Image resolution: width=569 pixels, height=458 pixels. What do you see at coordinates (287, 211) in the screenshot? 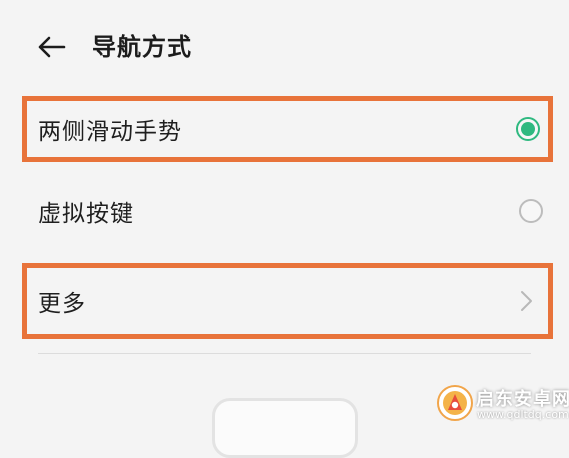
I see `option-virtual-keys: 虚拟按键` at bounding box center [287, 211].